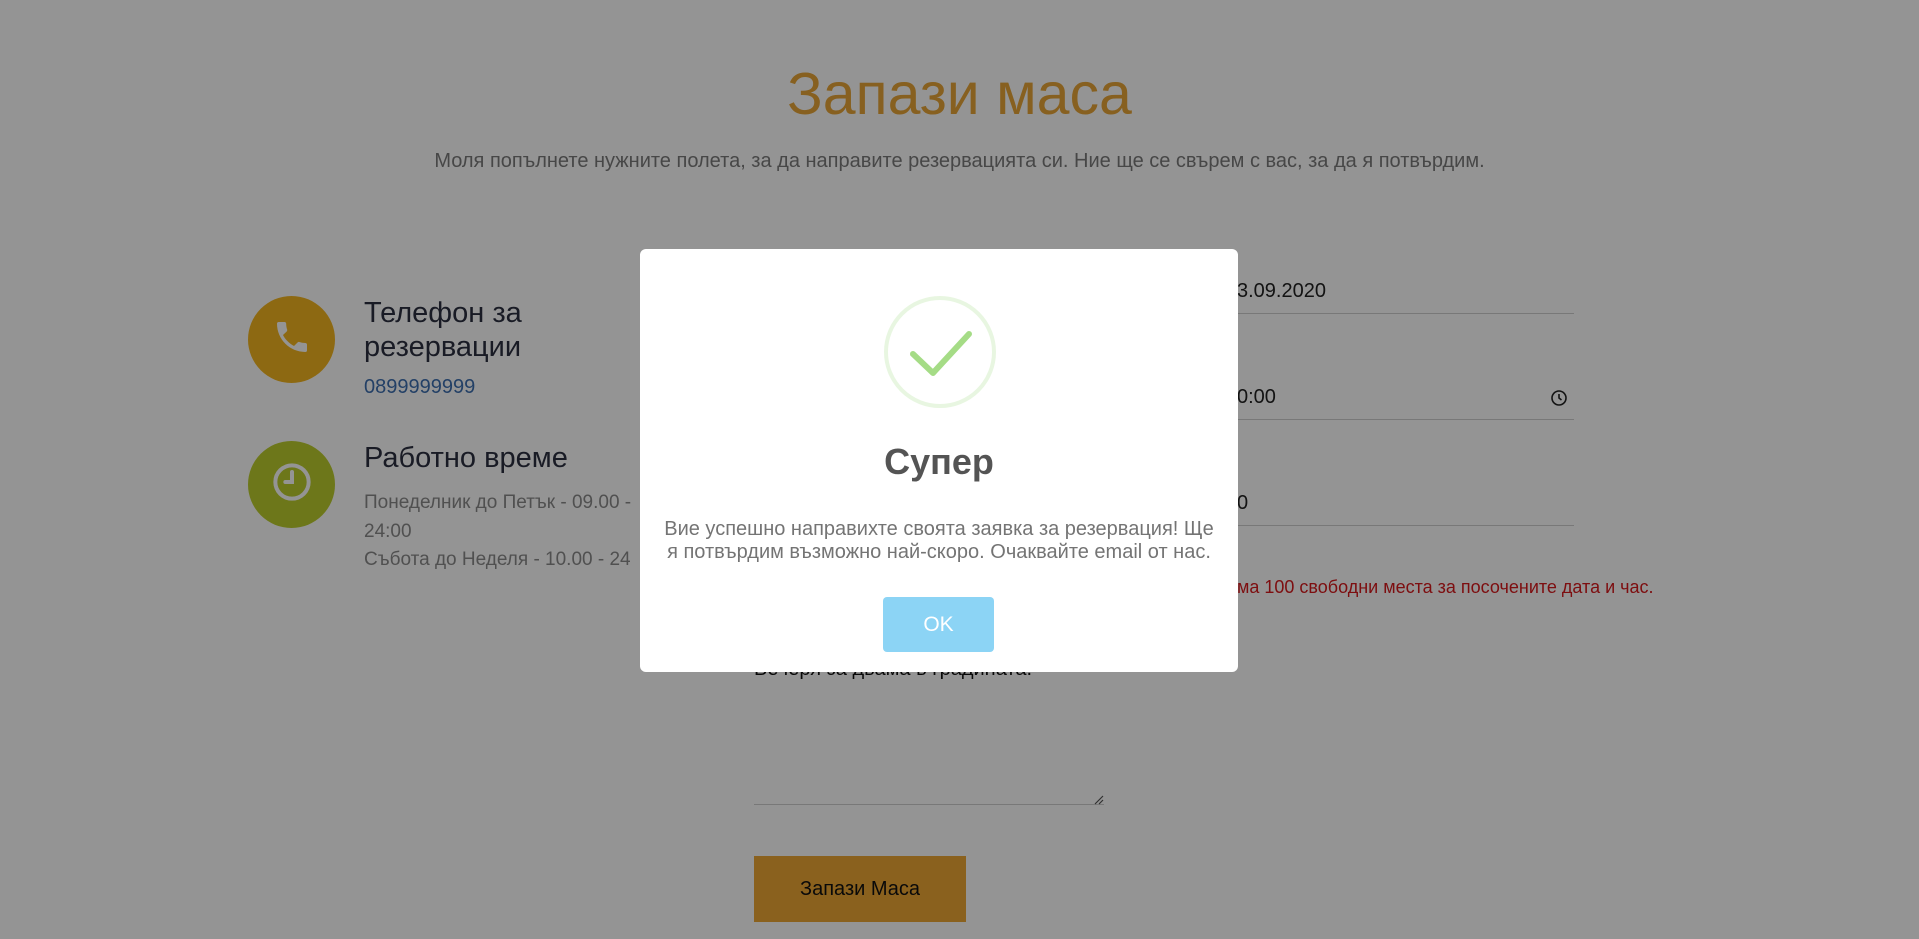 This screenshot has width=1919, height=939. What do you see at coordinates (940, 352) in the screenshot?
I see `success-check-icon` at bounding box center [940, 352].